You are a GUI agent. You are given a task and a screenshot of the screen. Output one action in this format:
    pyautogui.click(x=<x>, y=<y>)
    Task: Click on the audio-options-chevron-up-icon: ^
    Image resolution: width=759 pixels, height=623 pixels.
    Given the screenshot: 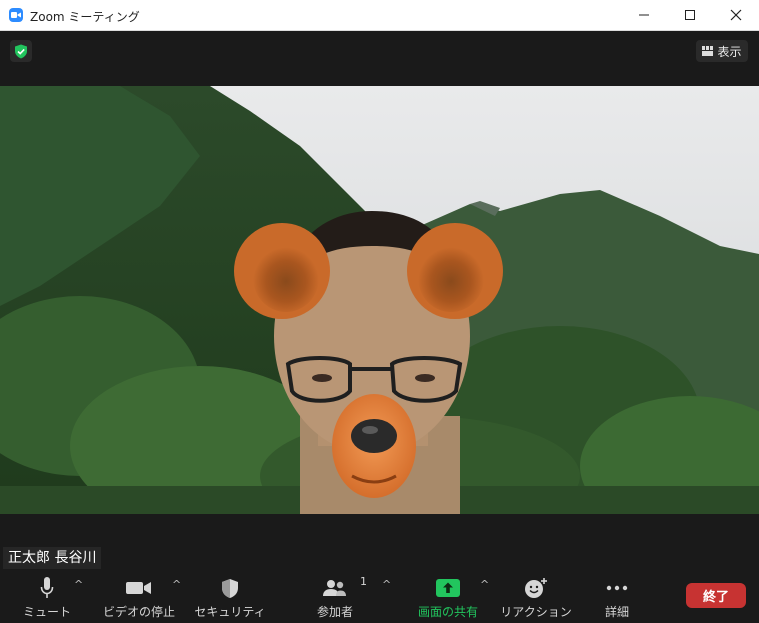 What is the action you would take?
    pyautogui.click(x=78, y=584)
    